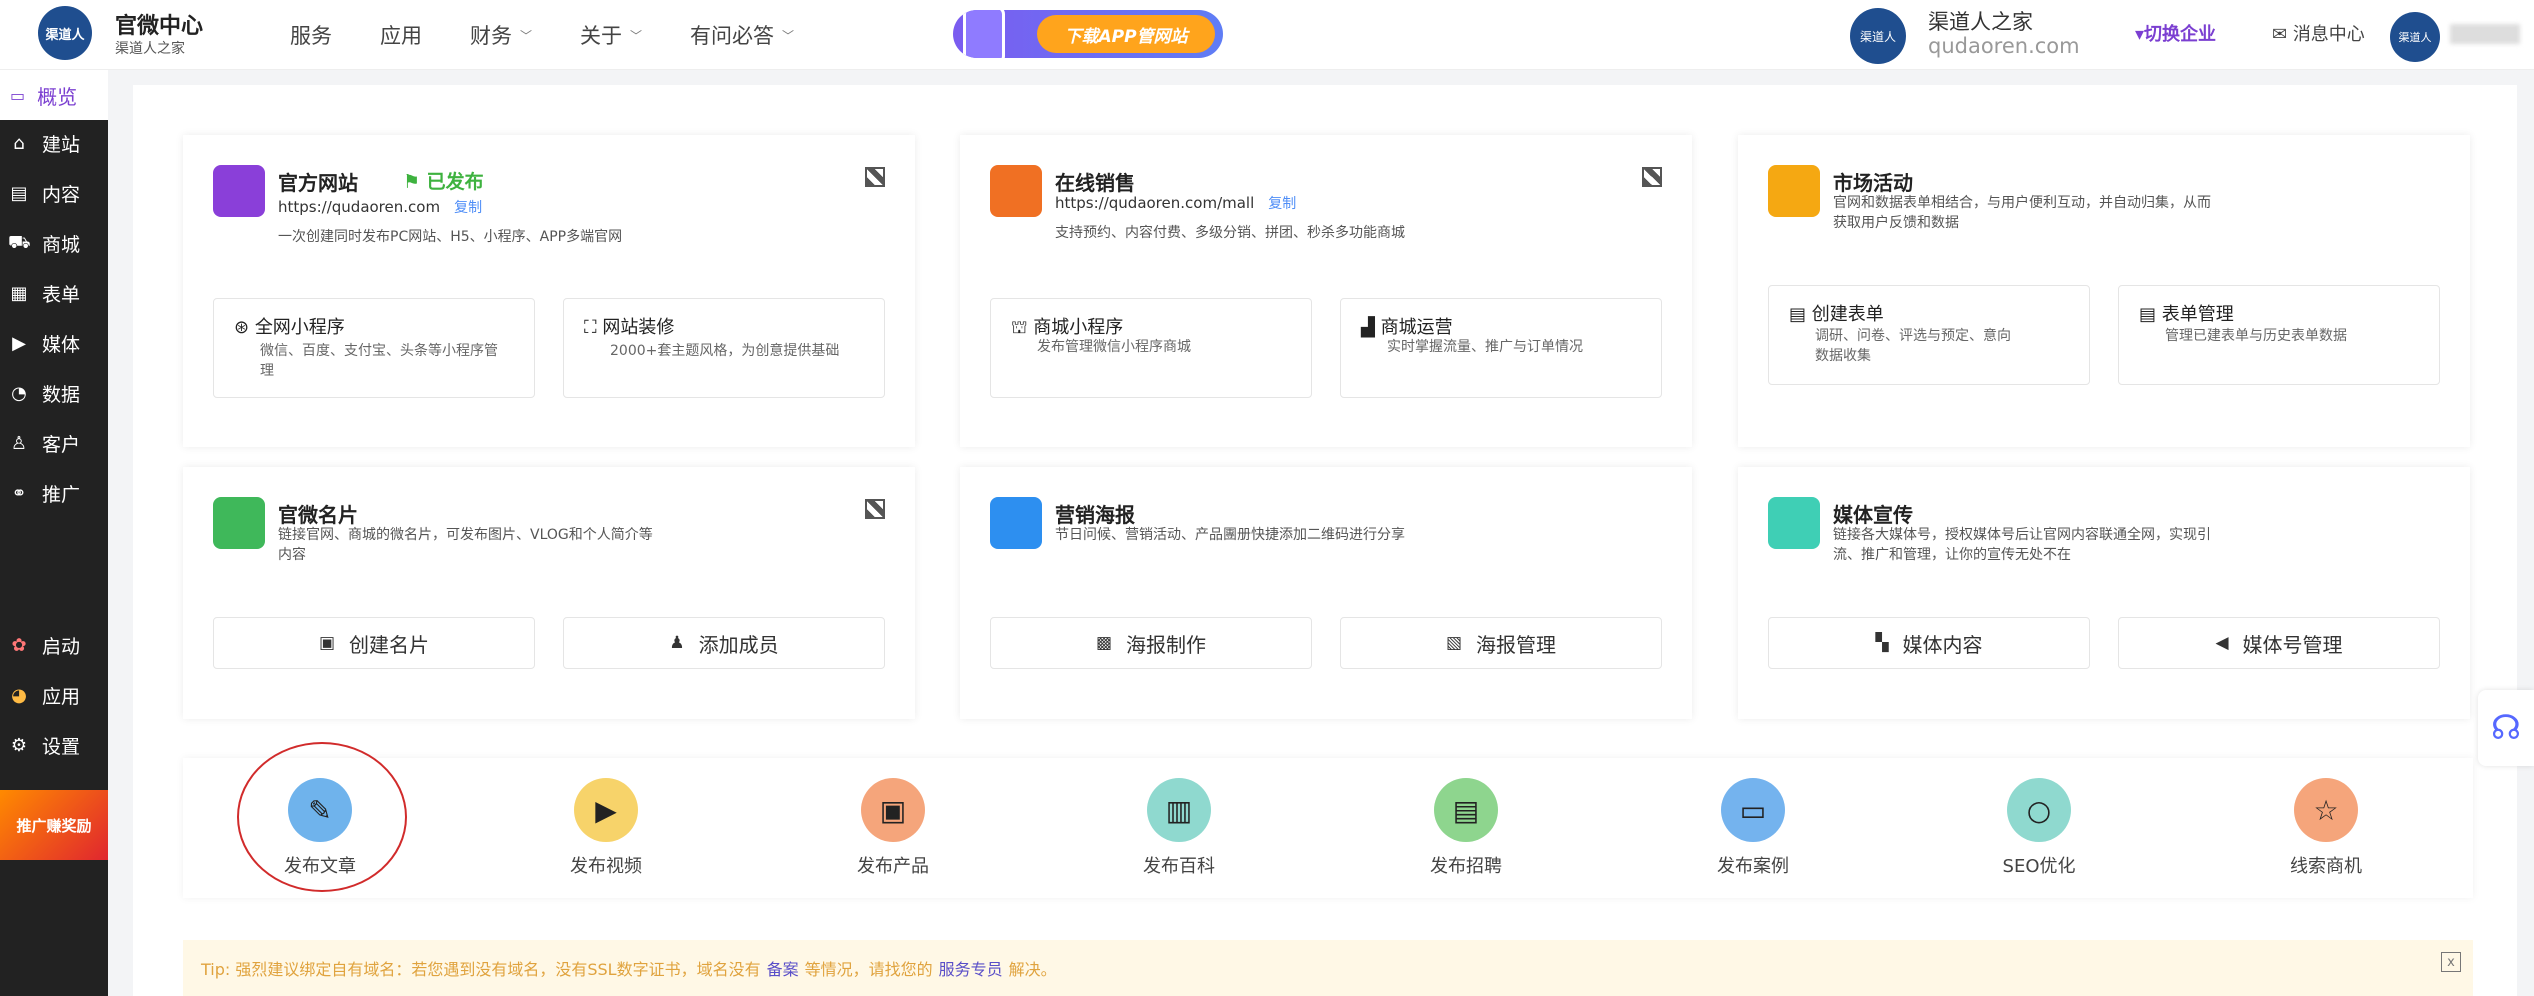  Describe the element at coordinates (2039, 828) in the screenshot. I see `quick-seo: ○ SEO优化` at that location.